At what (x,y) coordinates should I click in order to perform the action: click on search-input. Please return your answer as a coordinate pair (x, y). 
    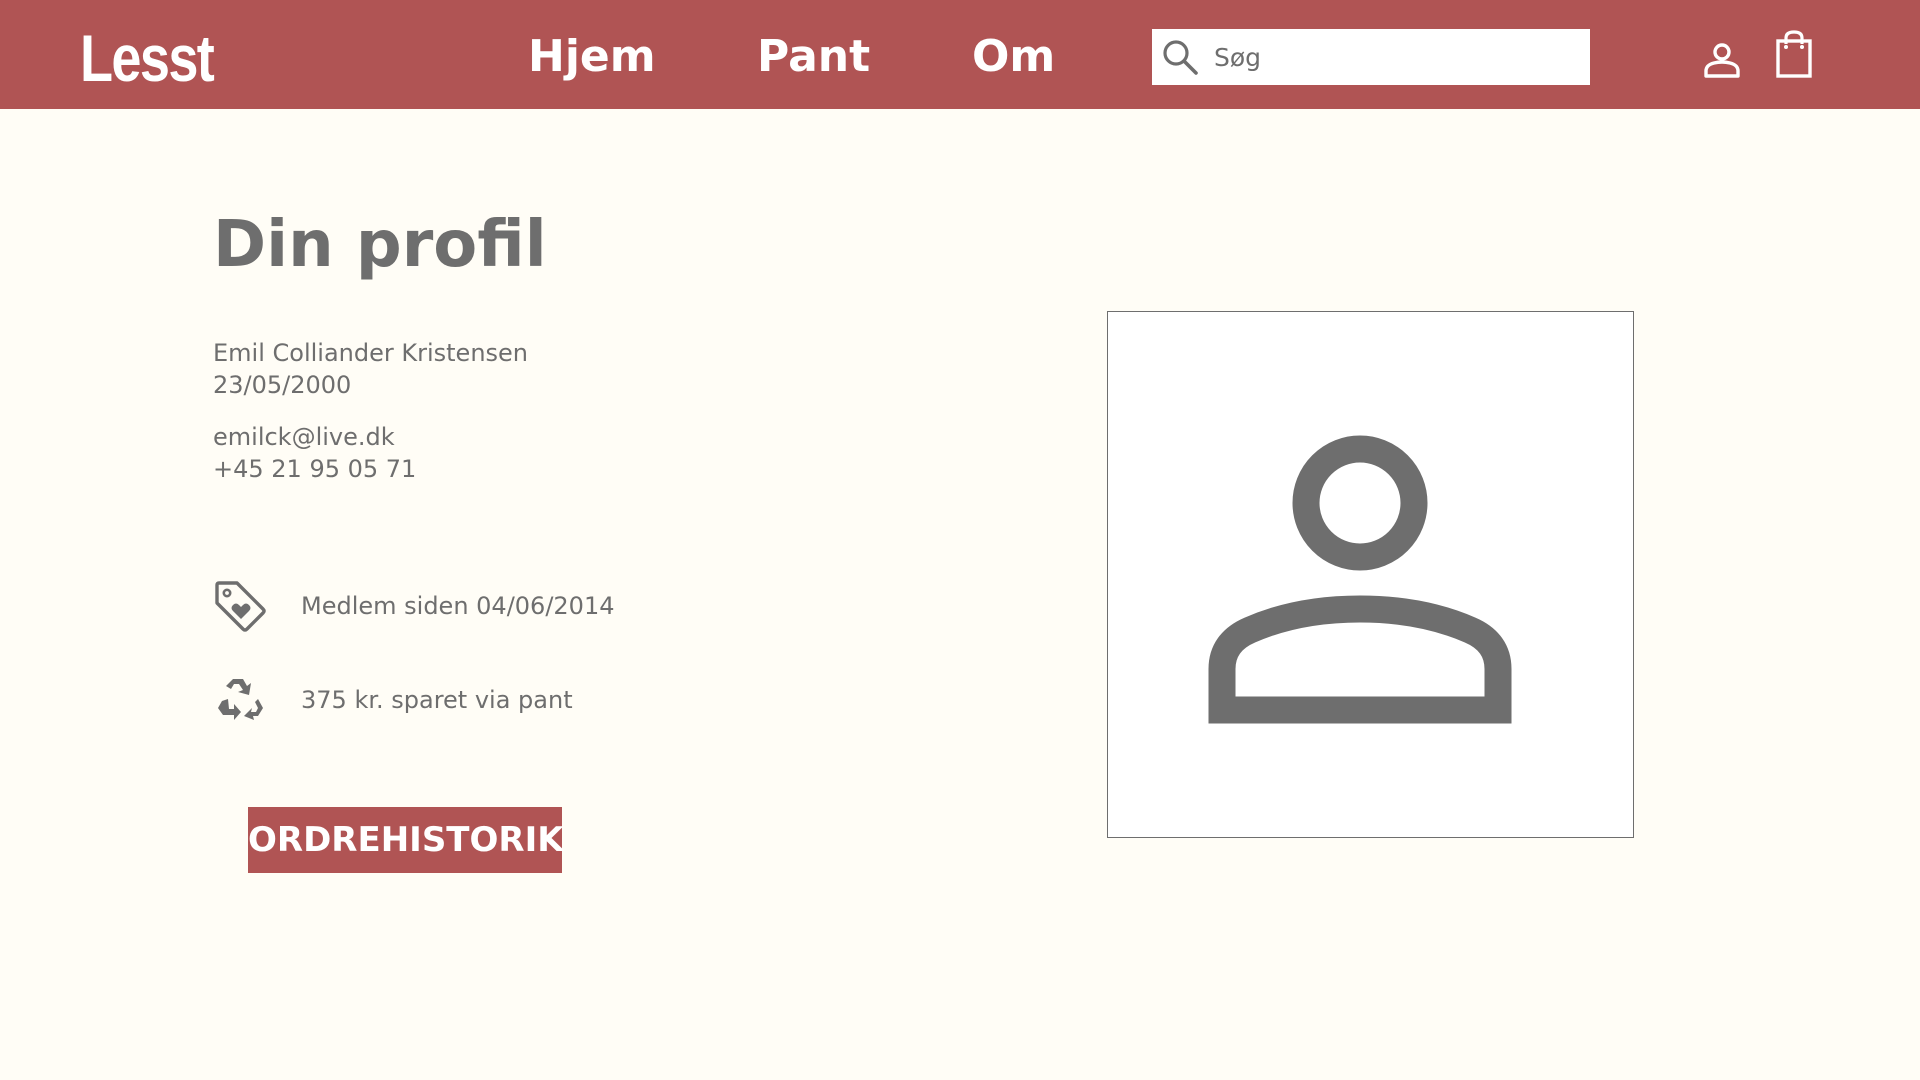
    Looking at the image, I should click on (1399, 57).